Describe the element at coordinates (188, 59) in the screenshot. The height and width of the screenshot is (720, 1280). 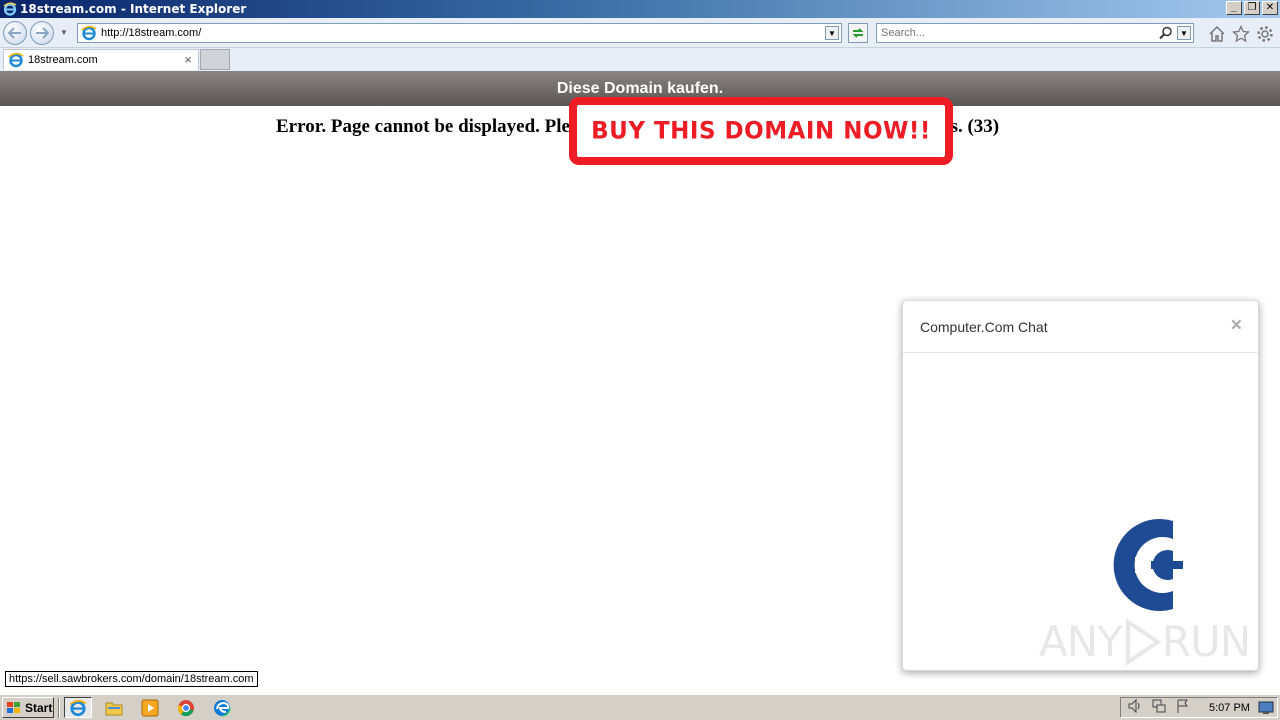
I see `tab-close-icon: ×` at that location.